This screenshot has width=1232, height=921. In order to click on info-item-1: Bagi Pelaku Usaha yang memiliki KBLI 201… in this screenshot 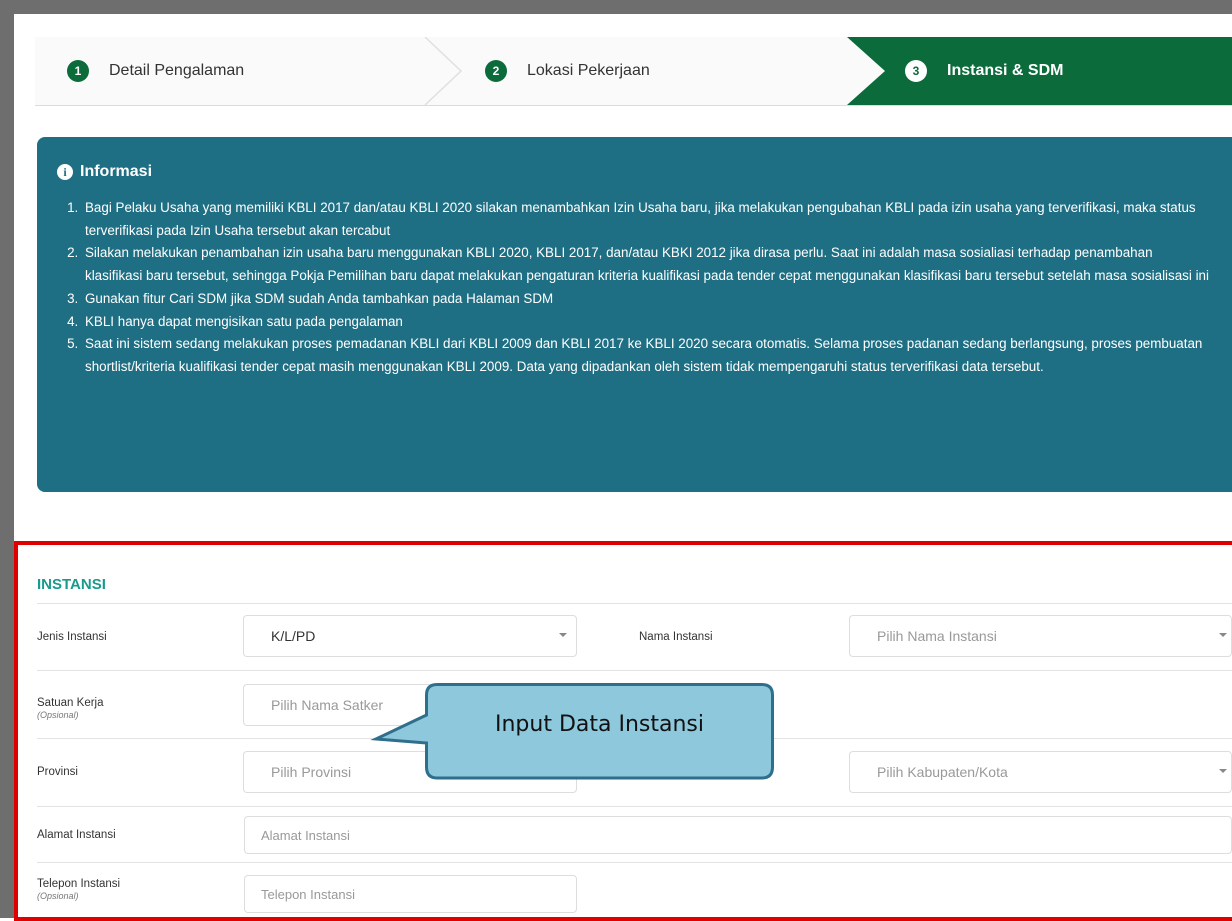, I will do `click(647, 219)`.